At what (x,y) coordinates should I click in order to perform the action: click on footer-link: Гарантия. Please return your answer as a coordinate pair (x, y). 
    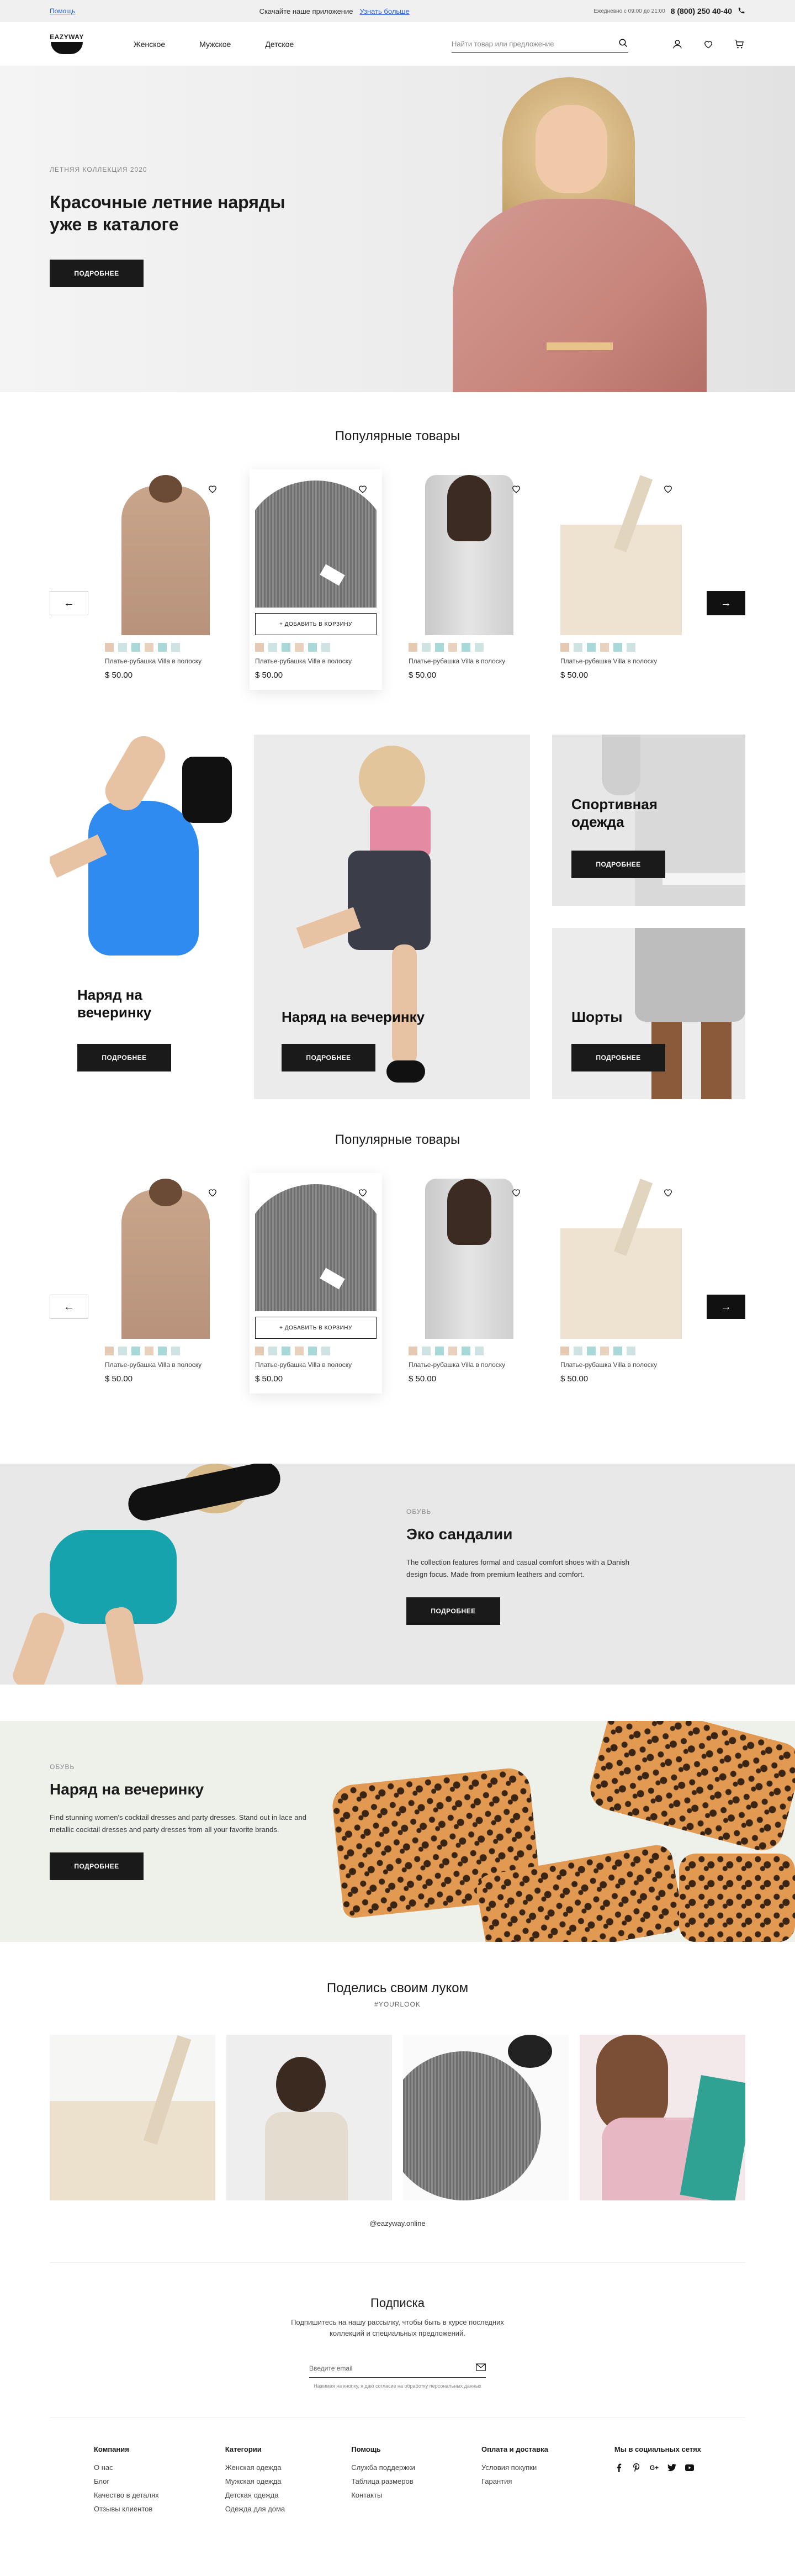
    Looking at the image, I should click on (514, 2481).